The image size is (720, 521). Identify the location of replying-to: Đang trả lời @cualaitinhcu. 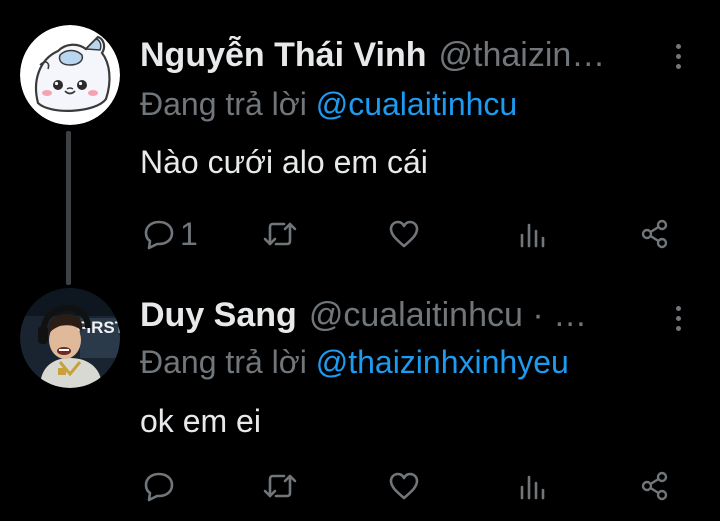
(328, 104).